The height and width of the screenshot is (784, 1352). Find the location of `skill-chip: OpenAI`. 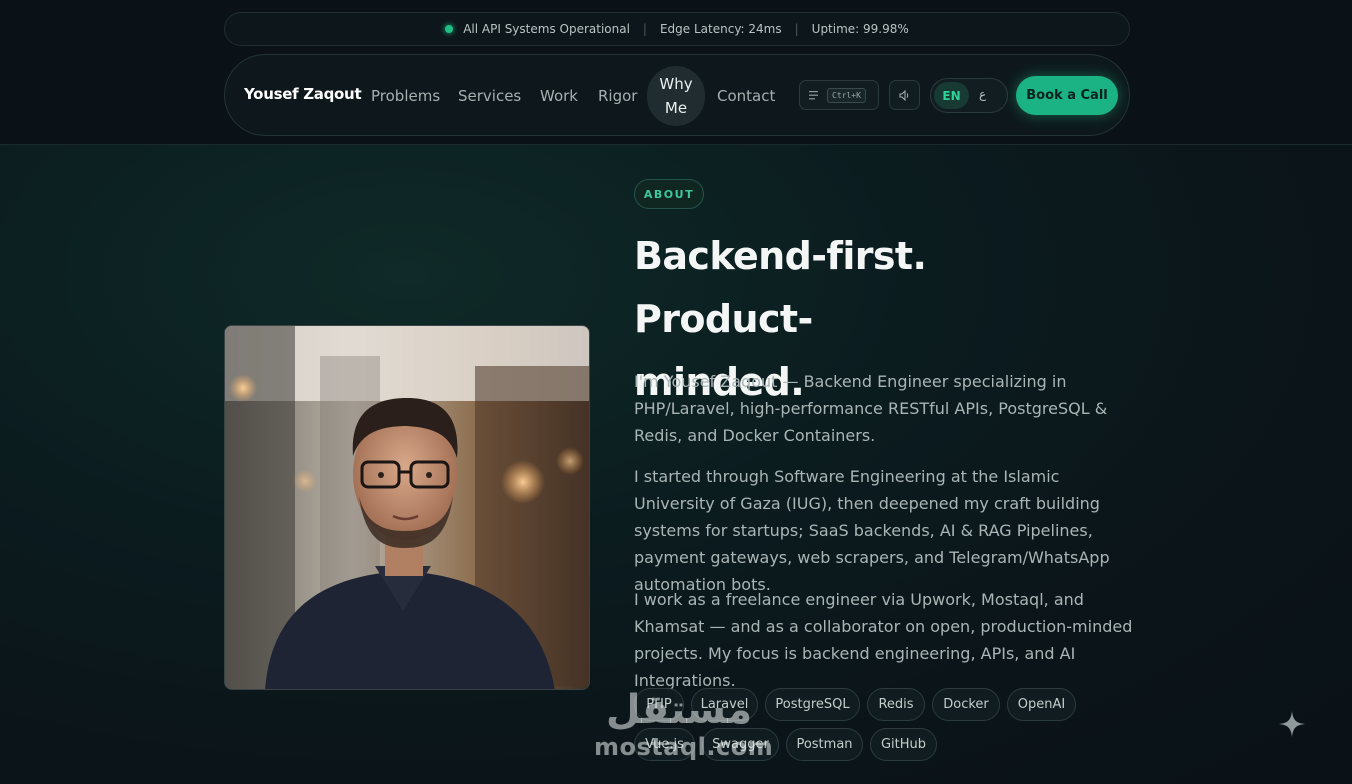

skill-chip: OpenAI is located at coordinates (1041, 704).